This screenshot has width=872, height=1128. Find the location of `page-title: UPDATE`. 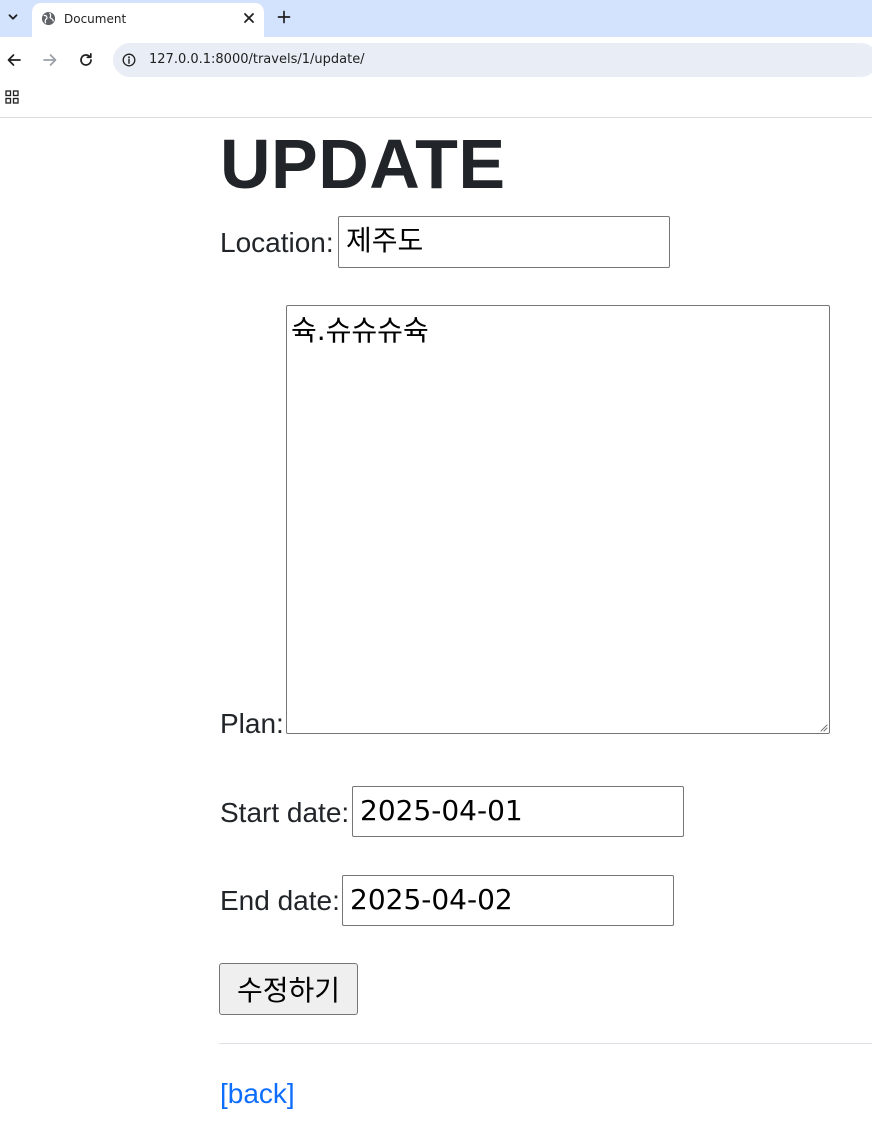

page-title: UPDATE is located at coordinates (363, 164).